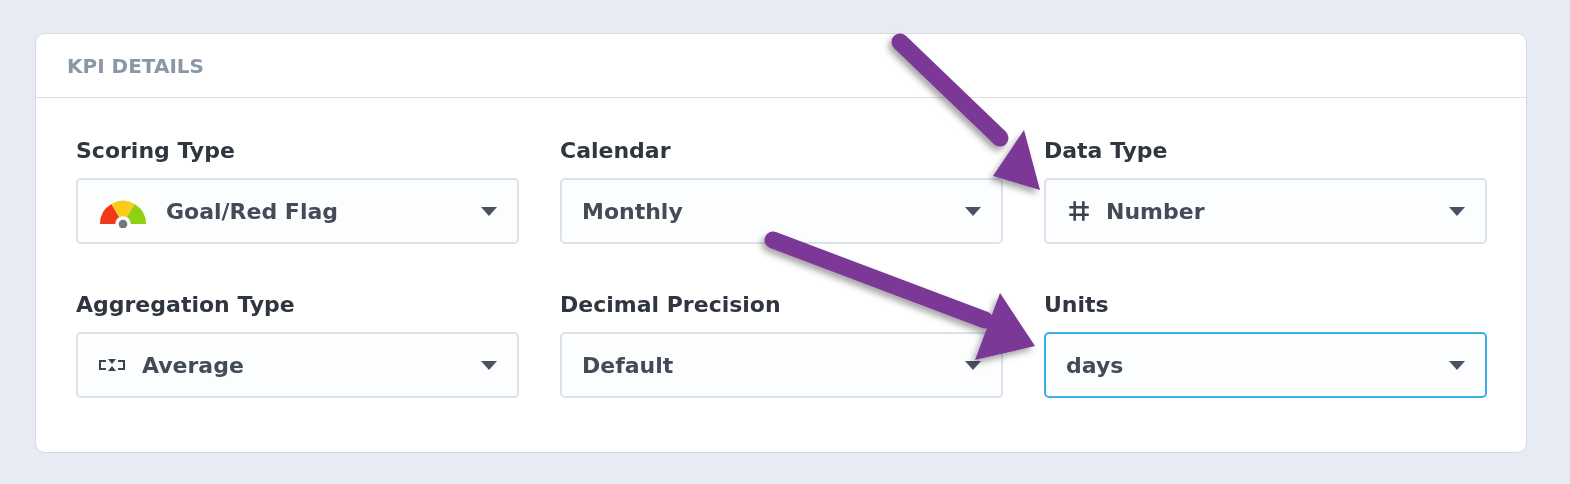  I want to click on hash-icon, so click(1079, 211).